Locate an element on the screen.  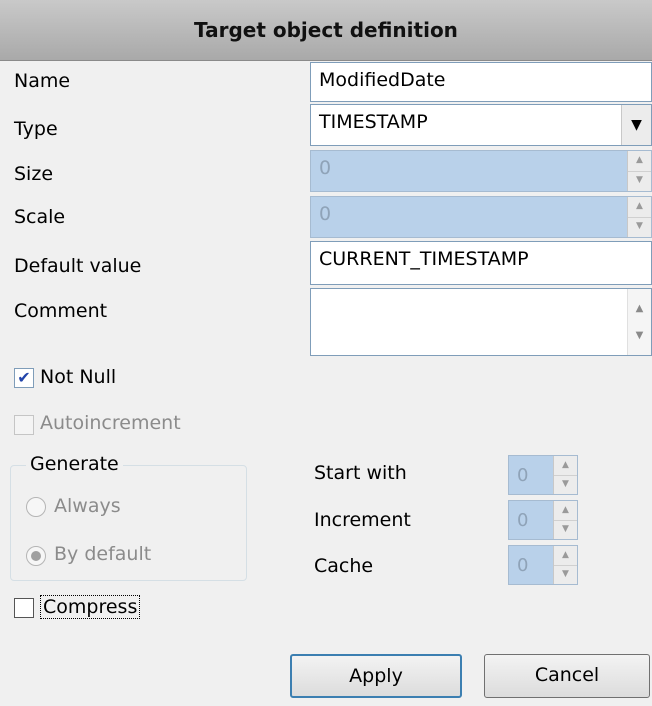
type-select: TIMESTAMP ▼ is located at coordinates (481, 125).